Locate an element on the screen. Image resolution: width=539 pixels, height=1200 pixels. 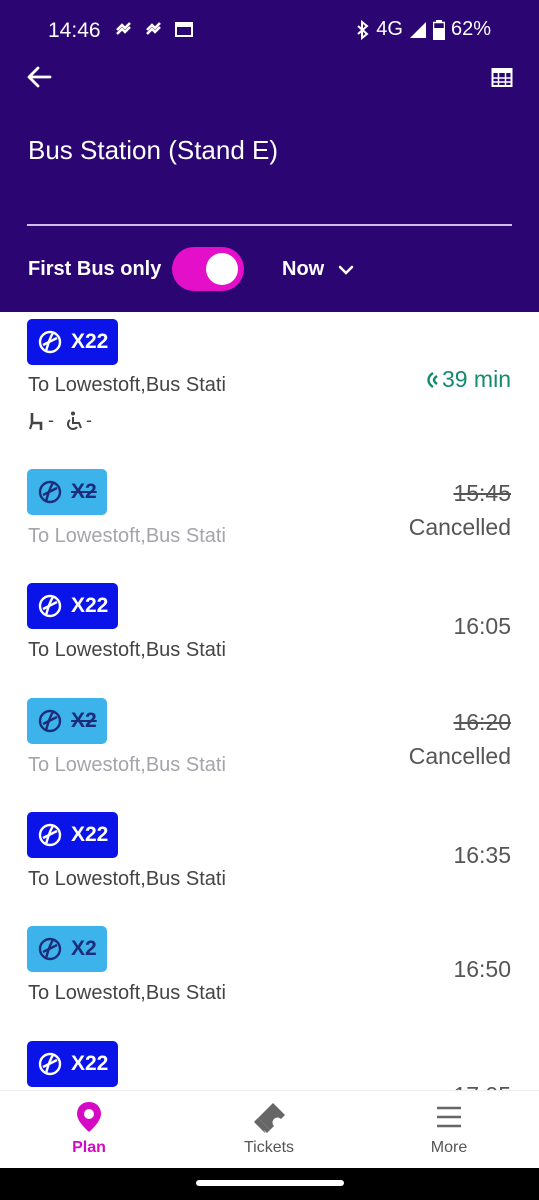
status-right: 4G 62% is located at coordinates (423, 29).